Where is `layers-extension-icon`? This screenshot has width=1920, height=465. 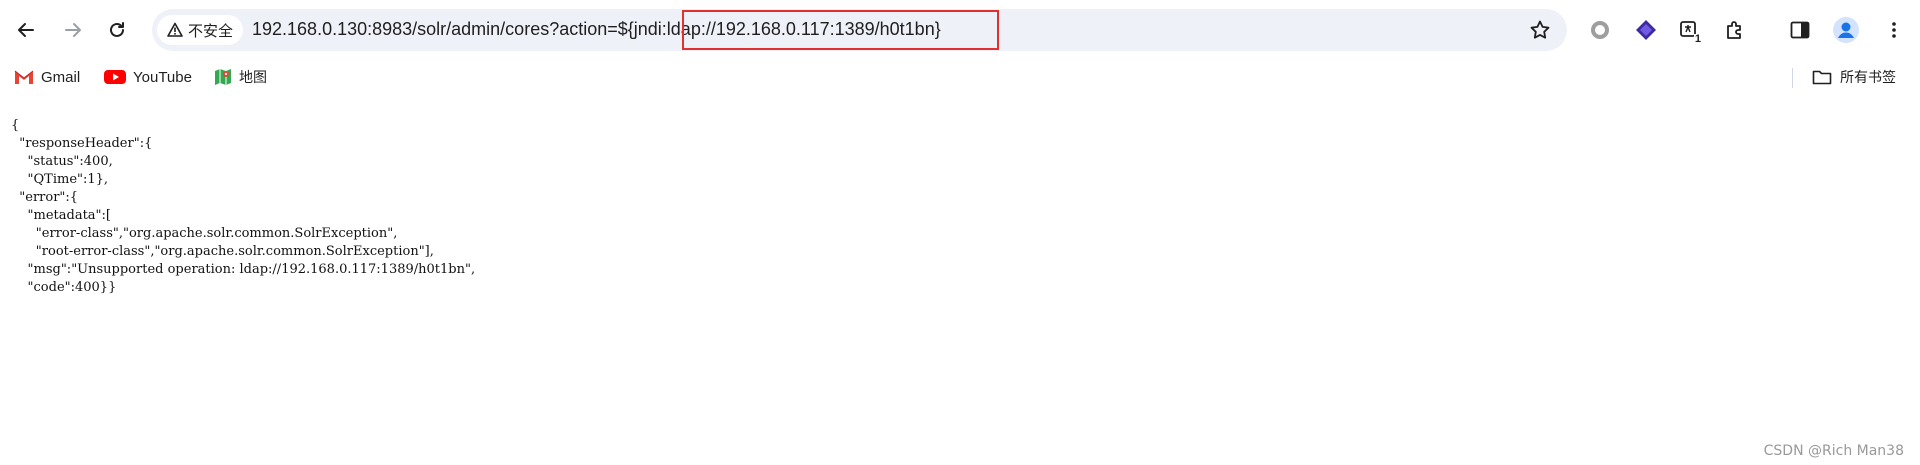 layers-extension-icon is located at coordinates (1646, 30).